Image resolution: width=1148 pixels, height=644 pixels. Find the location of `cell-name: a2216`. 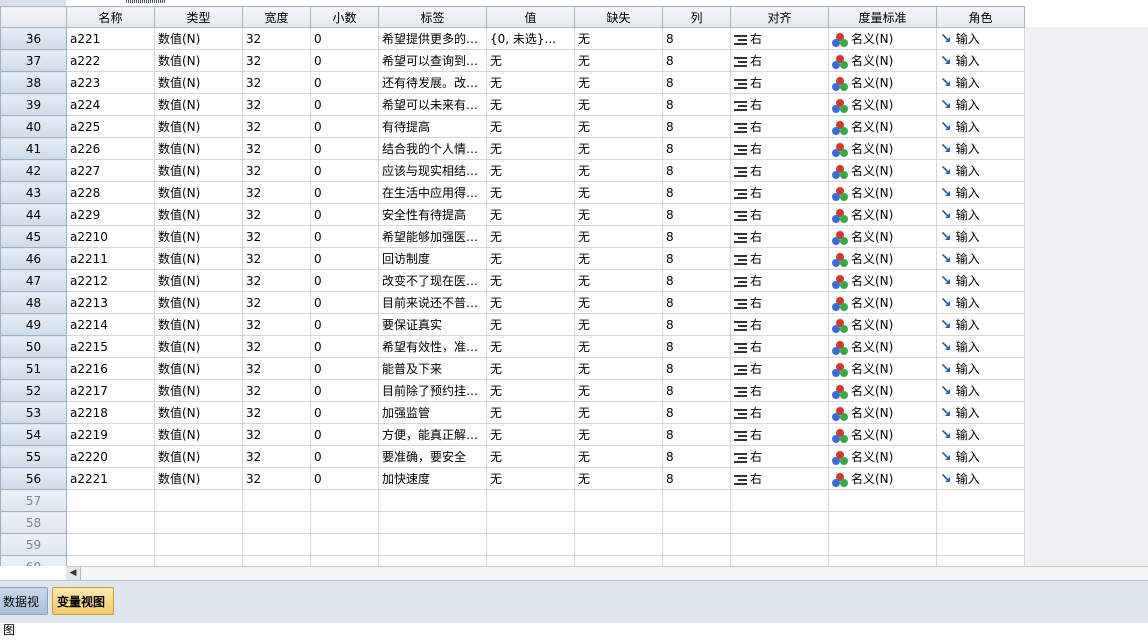

cell-name: a2216 is located at coordinates (110, 368).